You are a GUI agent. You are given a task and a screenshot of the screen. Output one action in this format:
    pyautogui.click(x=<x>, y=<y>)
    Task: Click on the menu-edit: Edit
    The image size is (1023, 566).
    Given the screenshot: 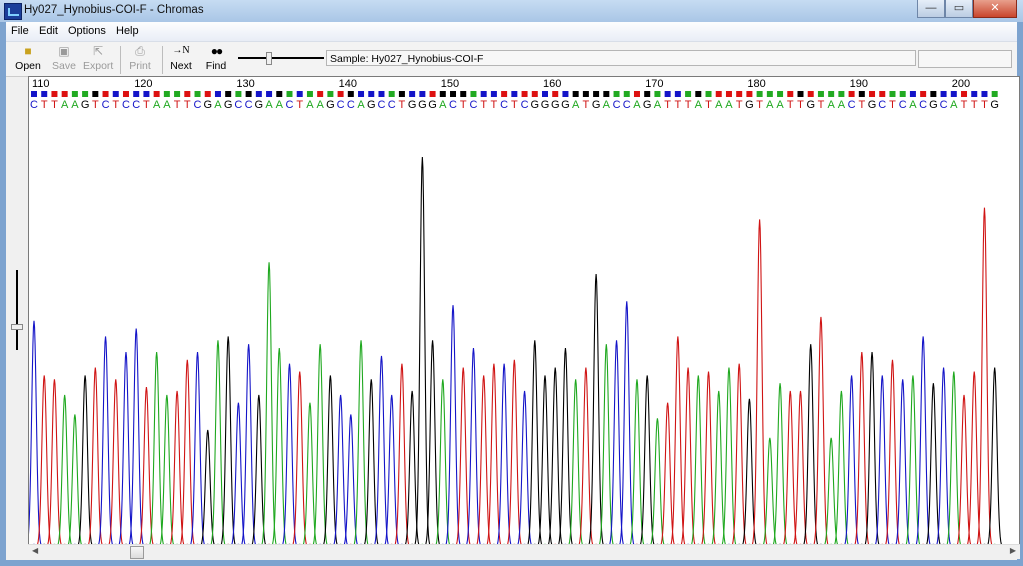 What is the action you would take?
    pyautogui.click(x=48, y=31)
    